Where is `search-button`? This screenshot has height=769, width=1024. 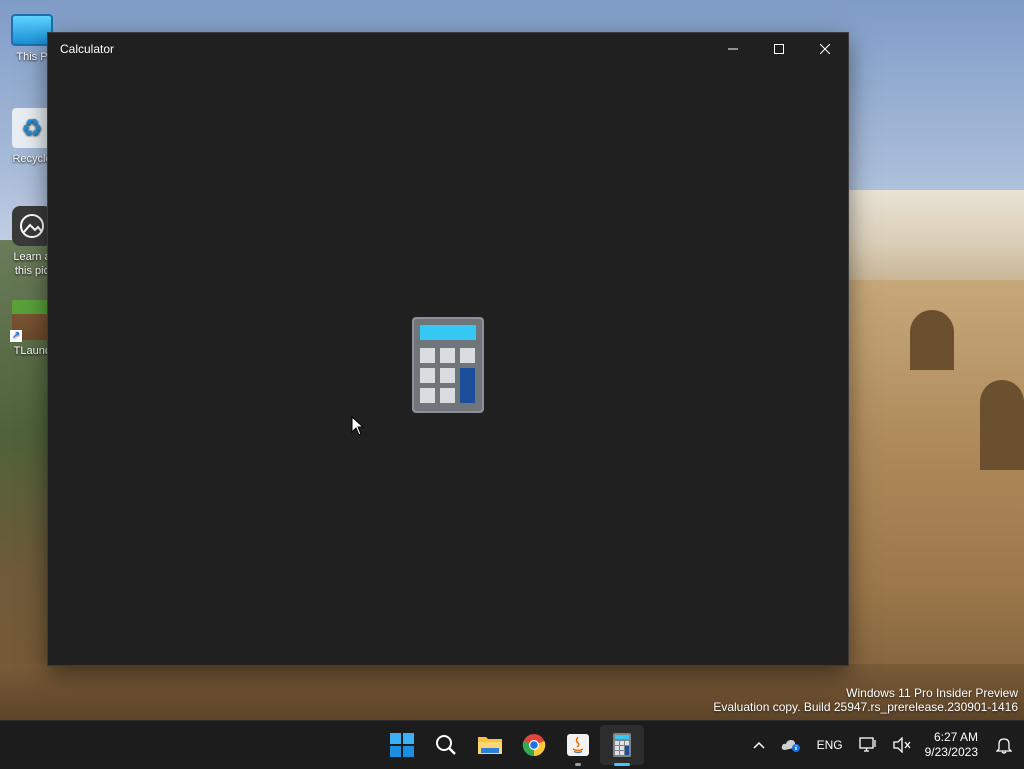
search-button is located at coordinates (446, 745).